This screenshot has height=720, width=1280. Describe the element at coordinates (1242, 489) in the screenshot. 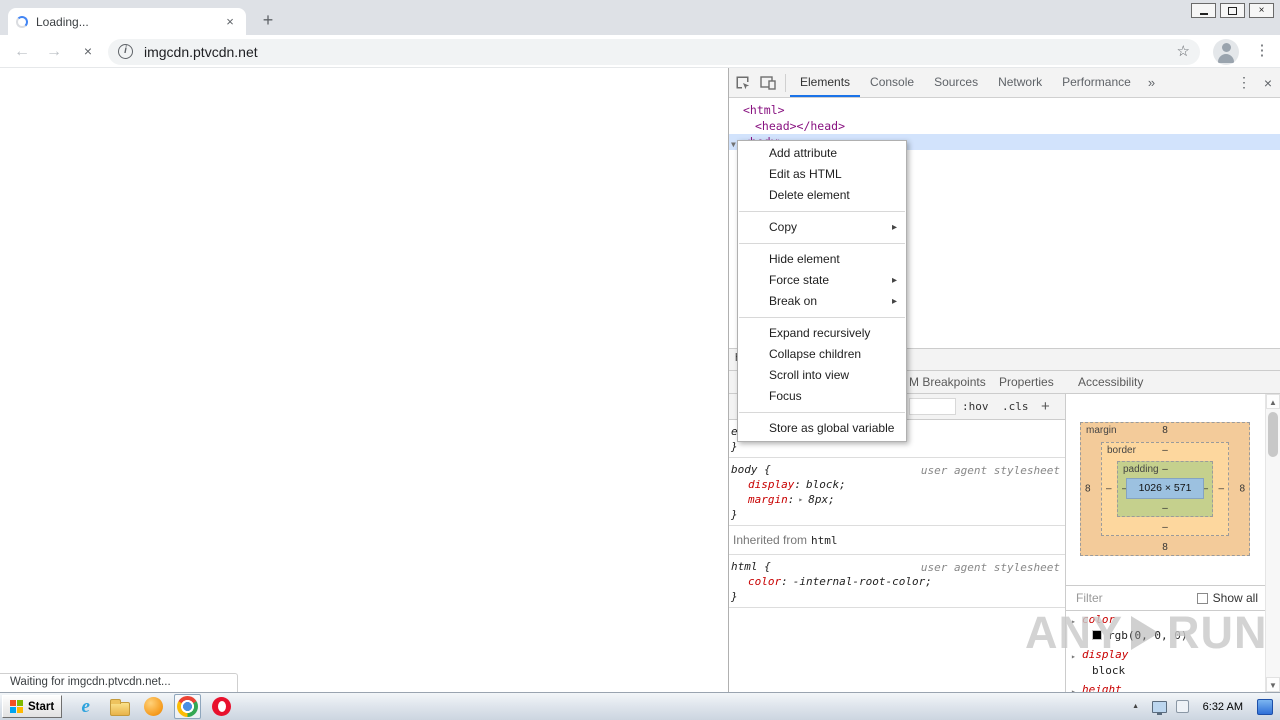

I see `margin-right-value: 8` at that location.